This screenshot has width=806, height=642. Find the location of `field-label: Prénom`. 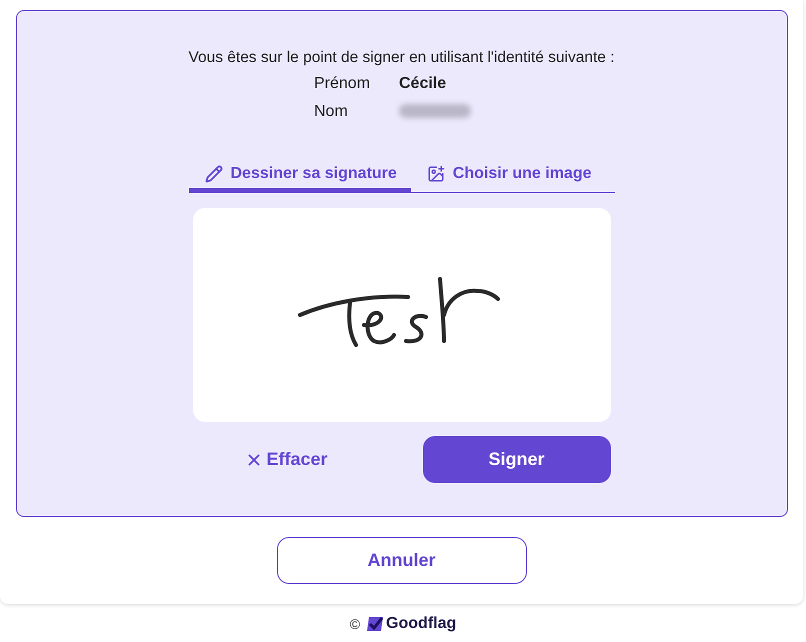

field-label: Prénom is located at coordinates (343, 84).